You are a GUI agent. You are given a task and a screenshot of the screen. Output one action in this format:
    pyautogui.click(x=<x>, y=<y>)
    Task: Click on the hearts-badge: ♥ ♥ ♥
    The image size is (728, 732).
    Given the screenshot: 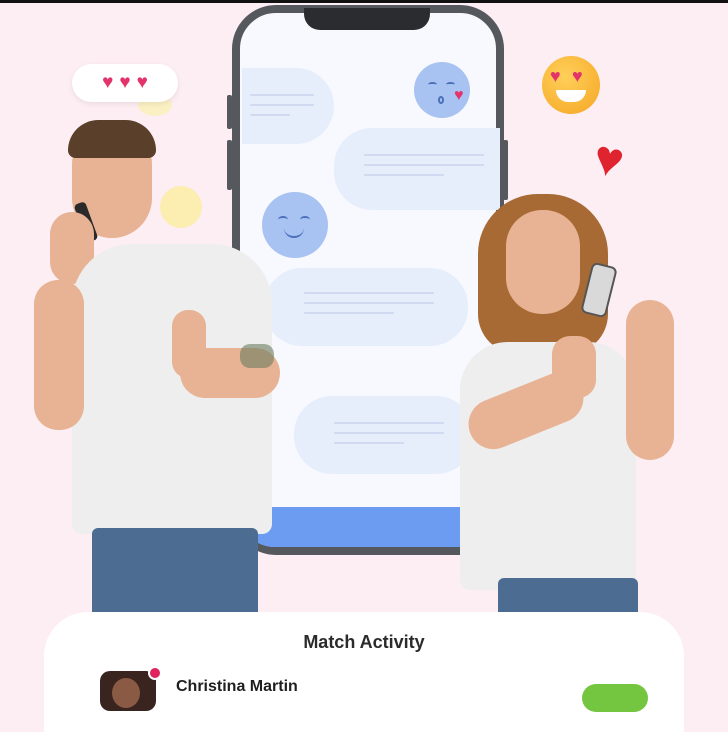 What is the action you would take?
    pyautogui.click(x=125, y=83)
    